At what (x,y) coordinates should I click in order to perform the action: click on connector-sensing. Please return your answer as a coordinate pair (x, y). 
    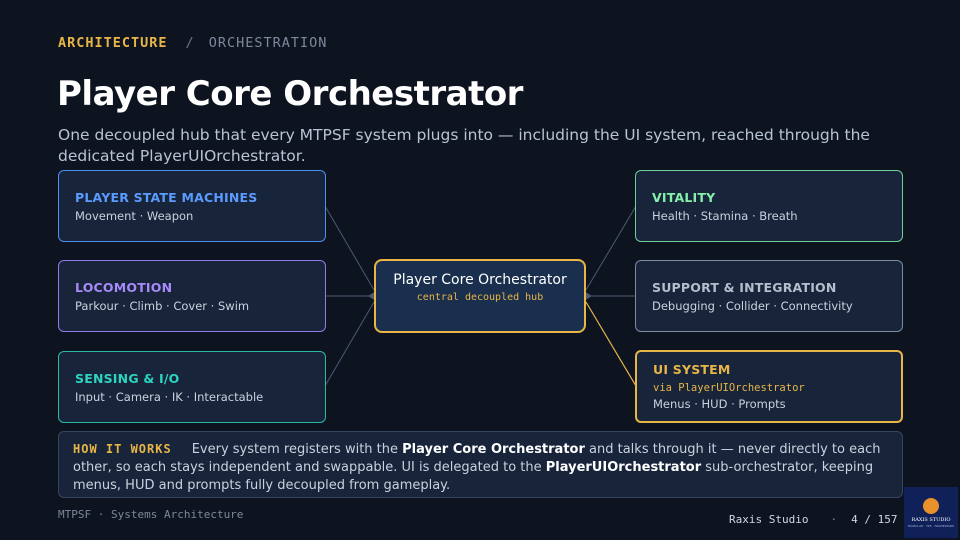
    Looking at the image, I should click on (349, 344).